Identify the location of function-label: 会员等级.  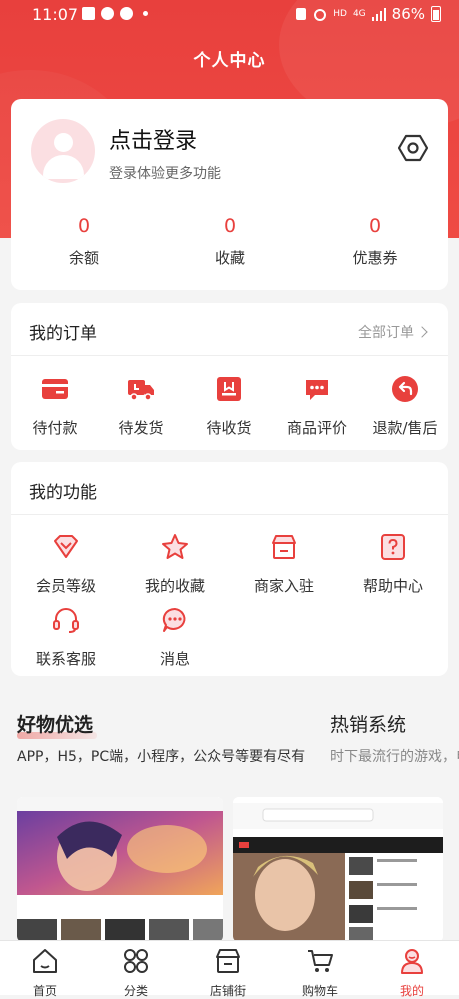
(65, 586).